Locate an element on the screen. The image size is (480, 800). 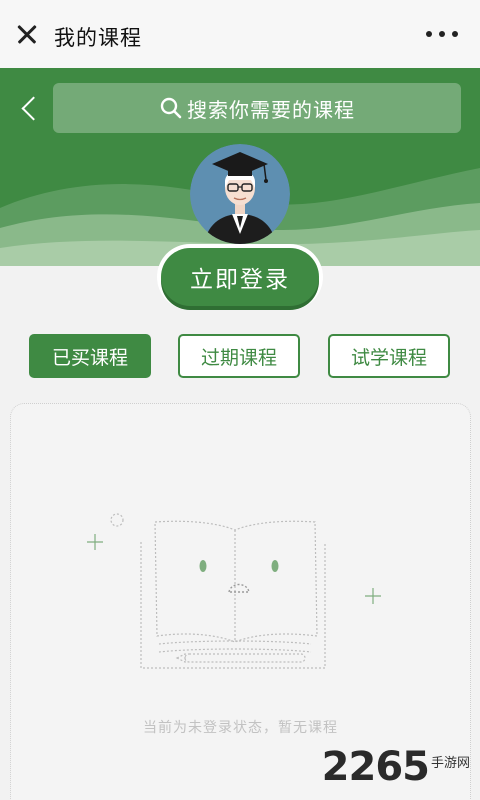
back-button is located at coordinates (30, 109).